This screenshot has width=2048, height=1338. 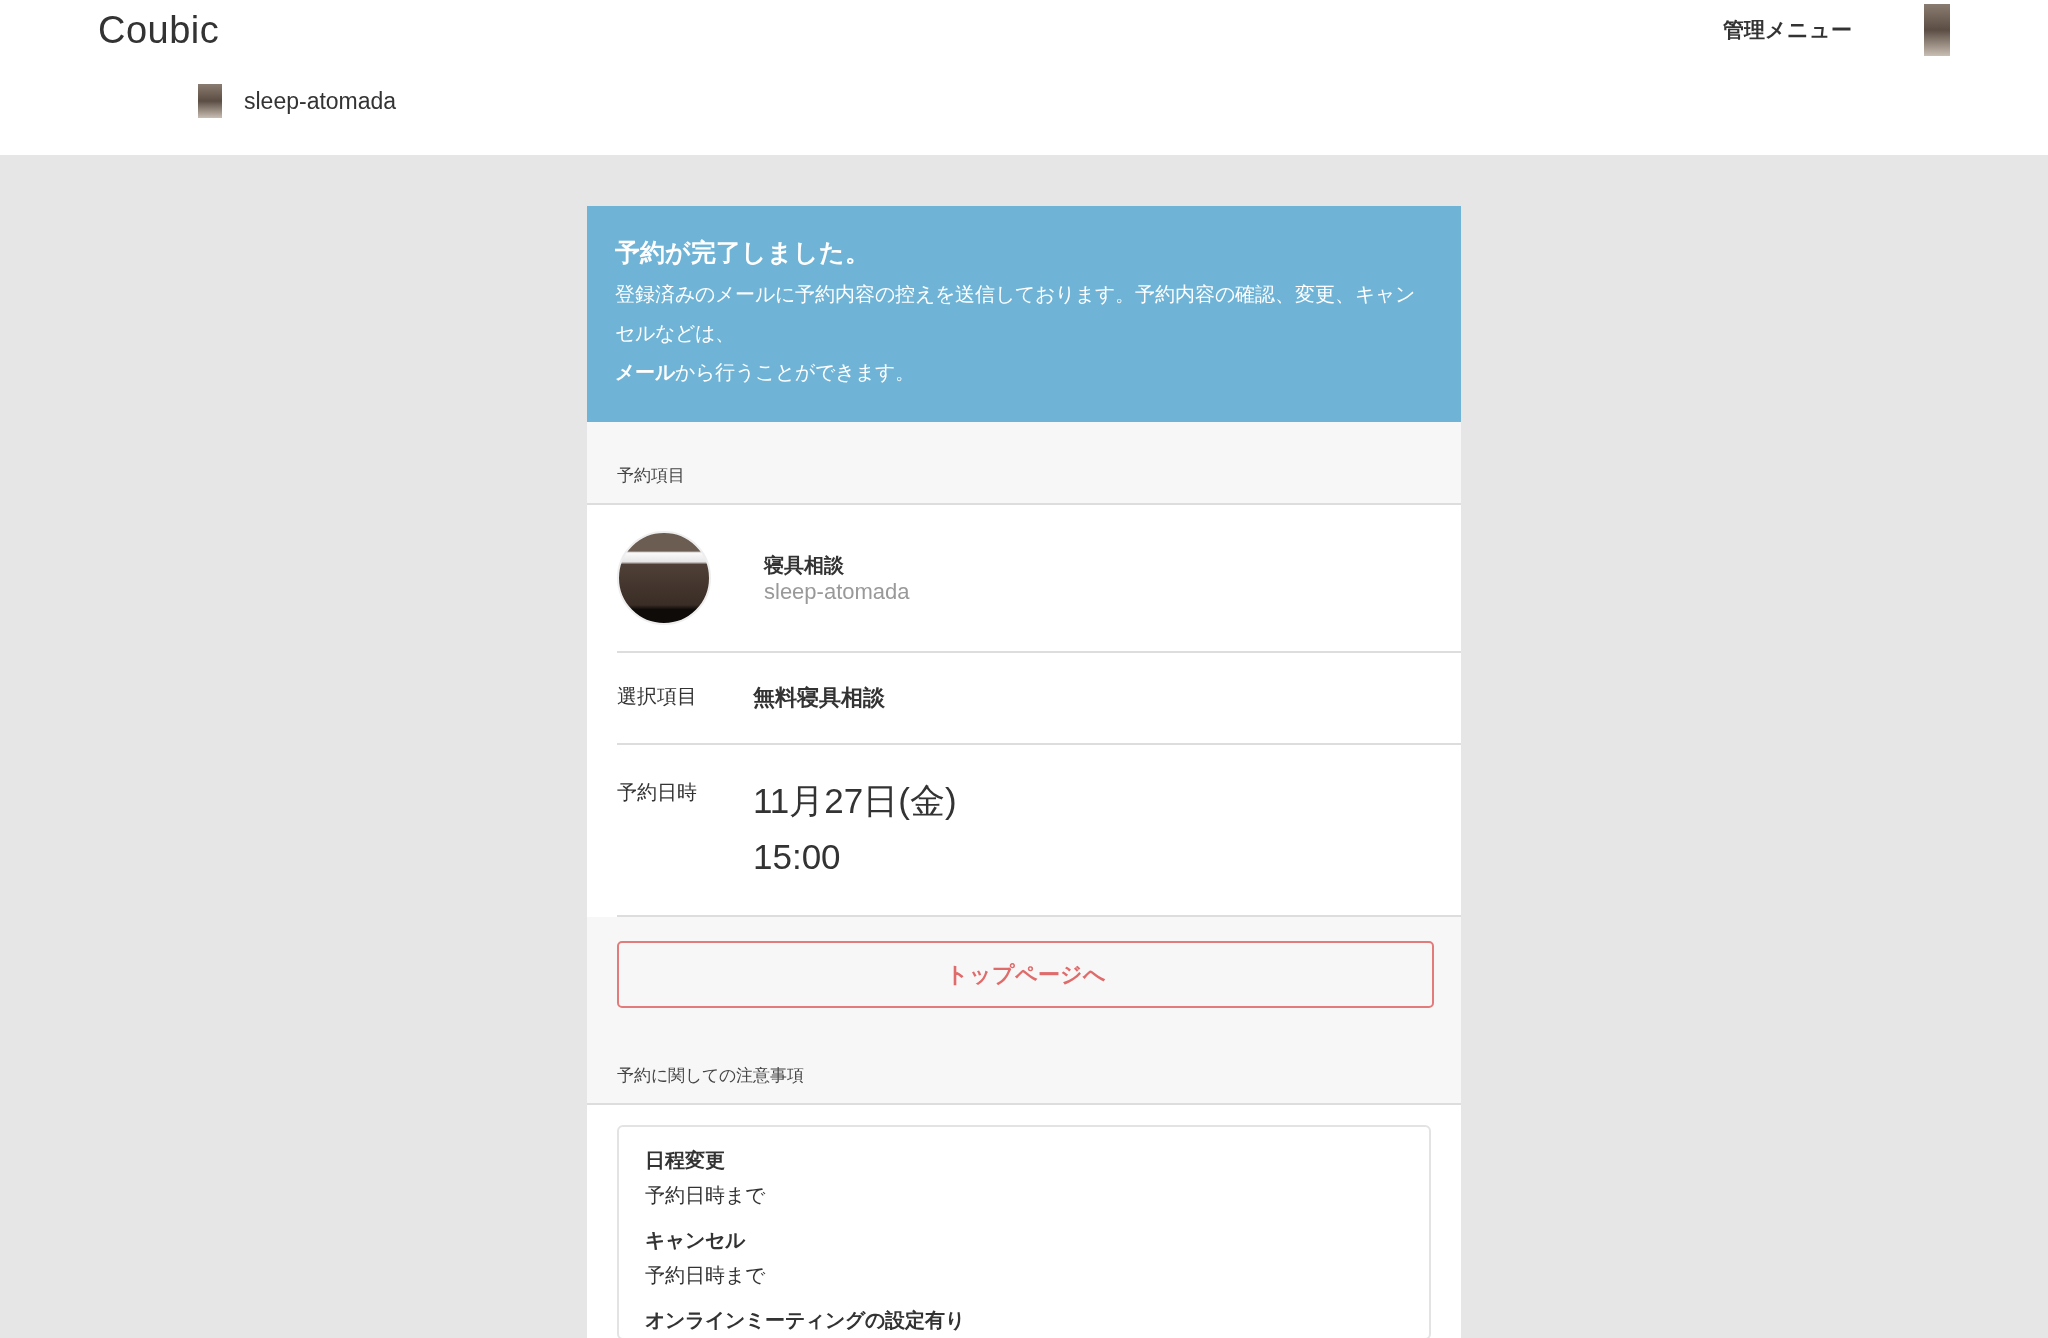 I want to click on note-title: 日程変更, so click(x=685, y=1160).